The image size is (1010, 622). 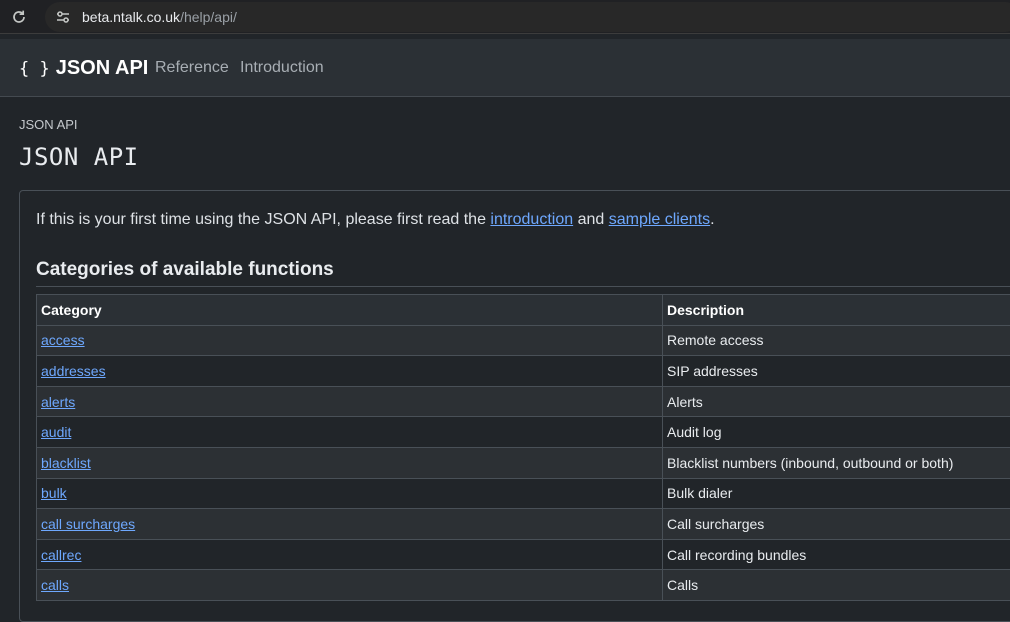 I want to click on address-bar: beta.ntalk.co.uk/help/api/, so click(x=527, y=17).